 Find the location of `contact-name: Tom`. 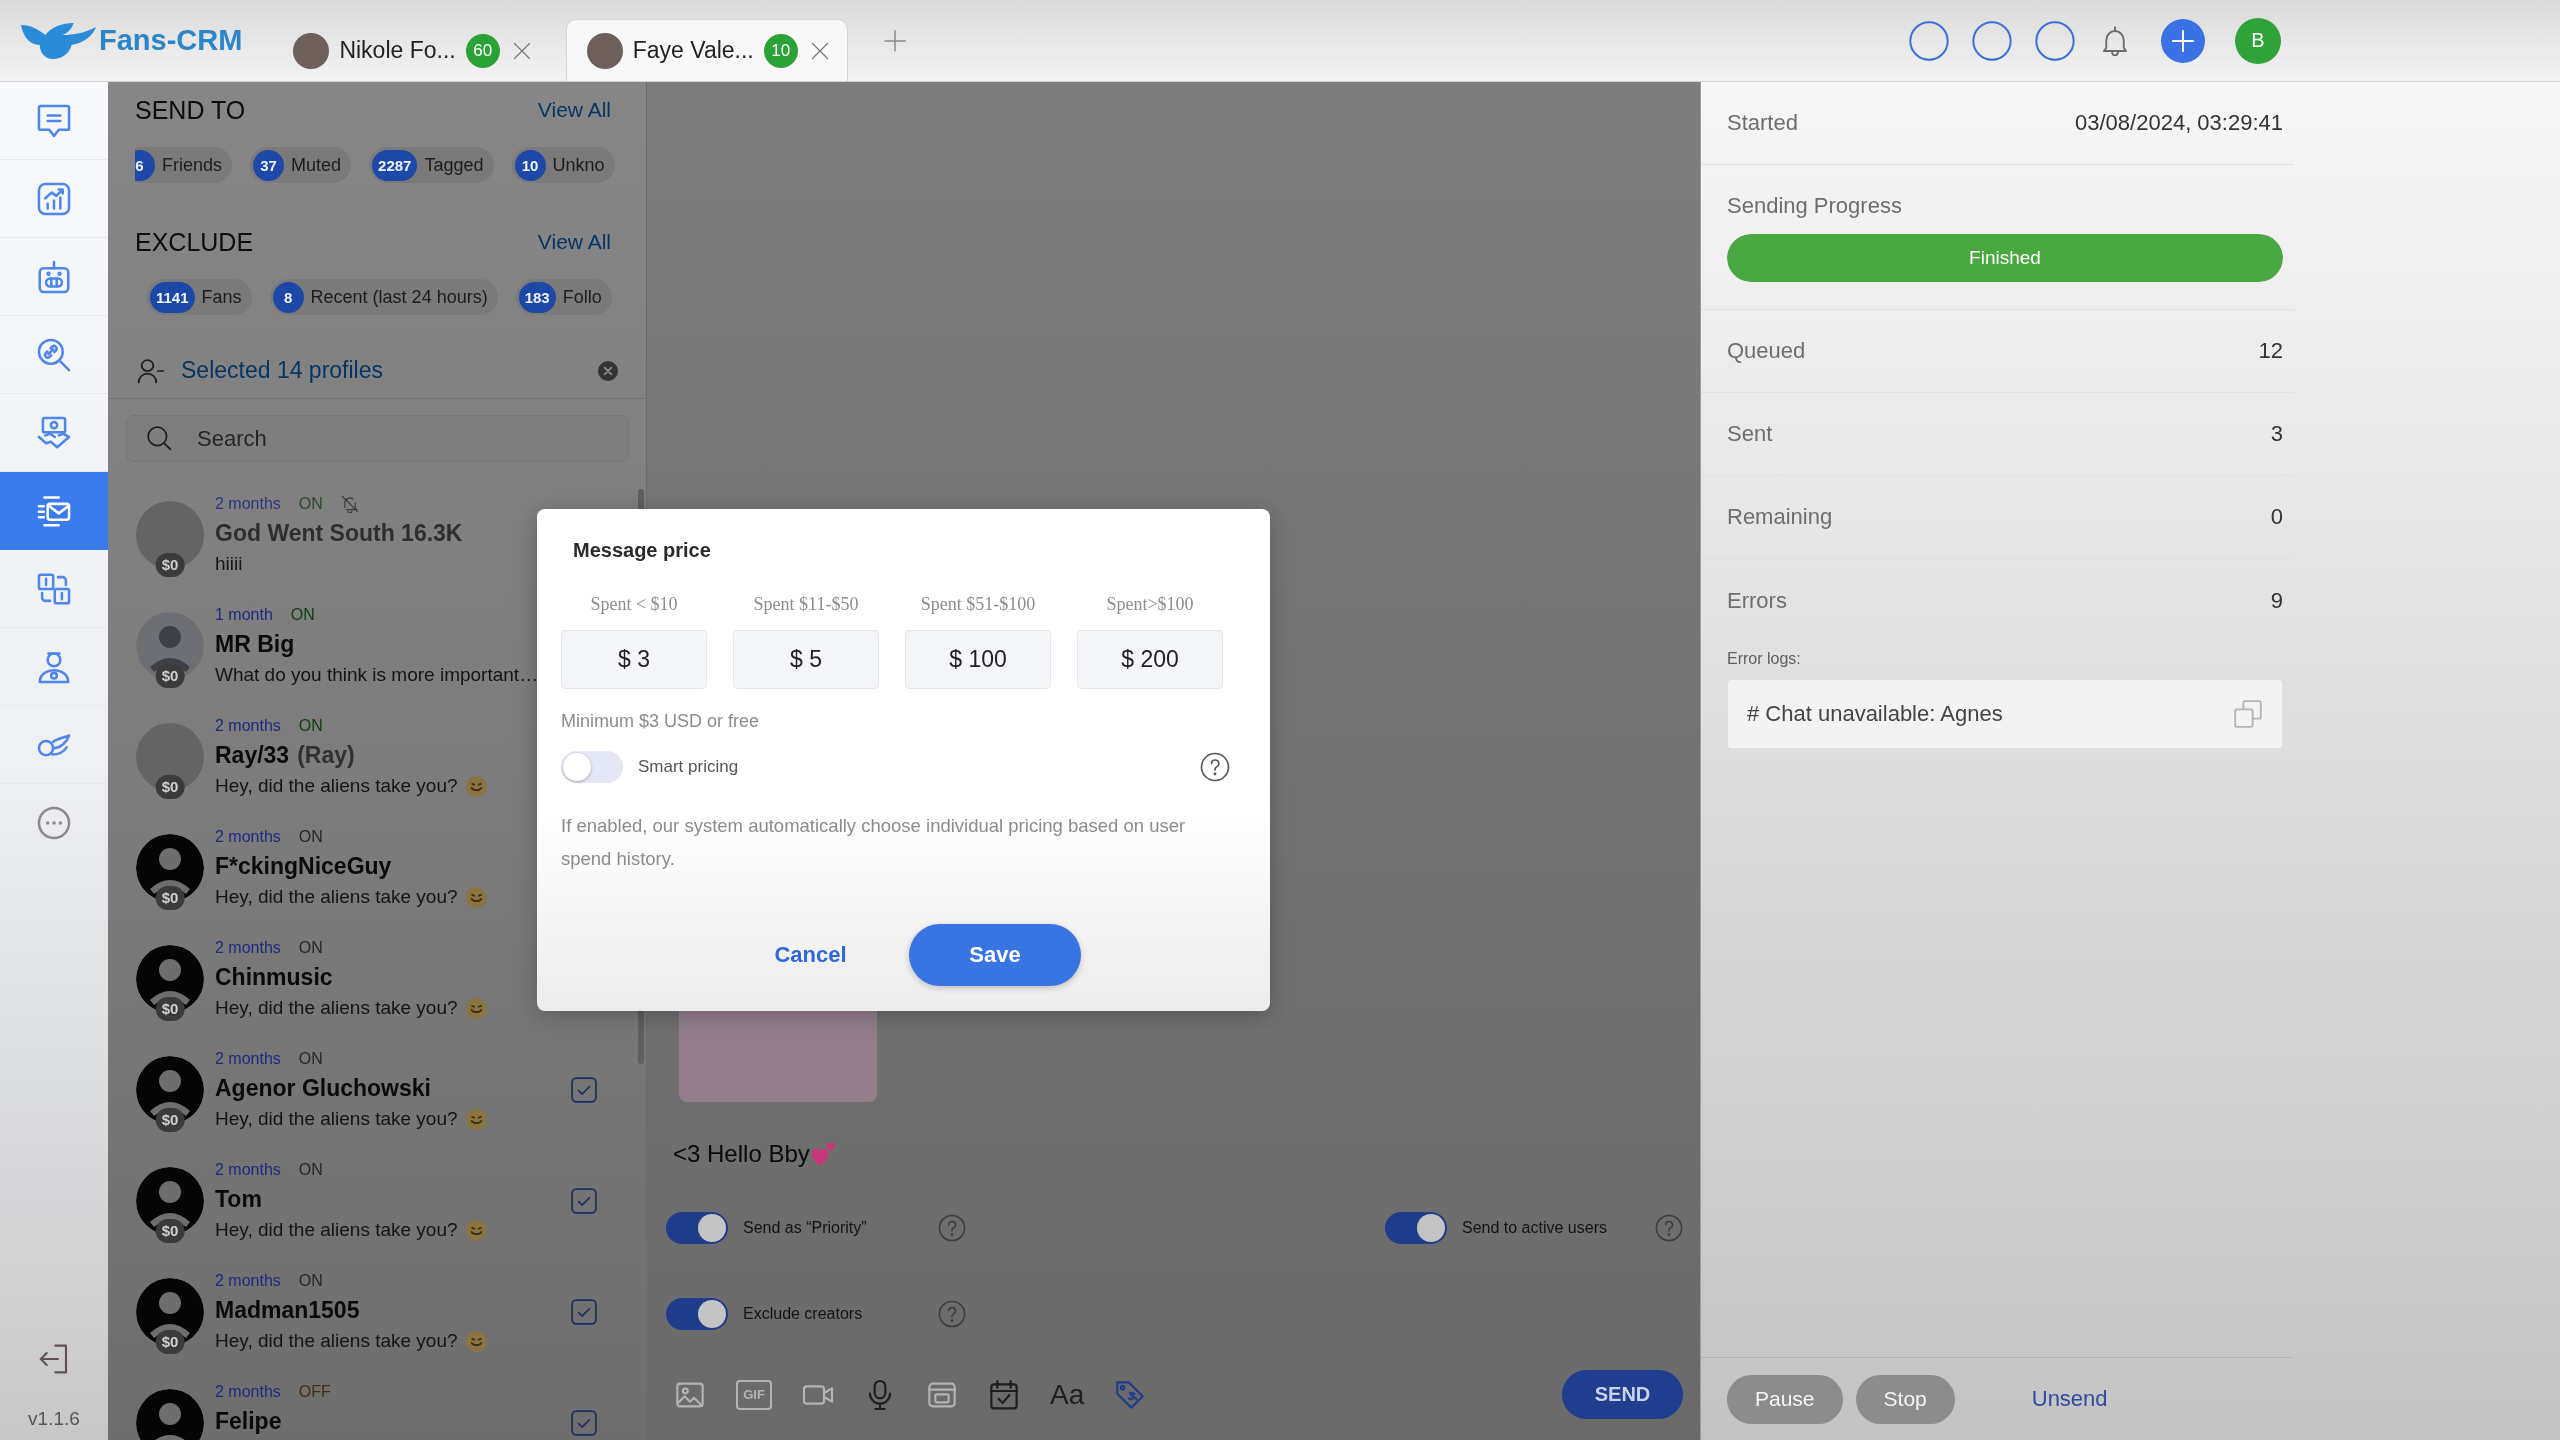

contact-name: Tom is located at coordinates (238, 1199).